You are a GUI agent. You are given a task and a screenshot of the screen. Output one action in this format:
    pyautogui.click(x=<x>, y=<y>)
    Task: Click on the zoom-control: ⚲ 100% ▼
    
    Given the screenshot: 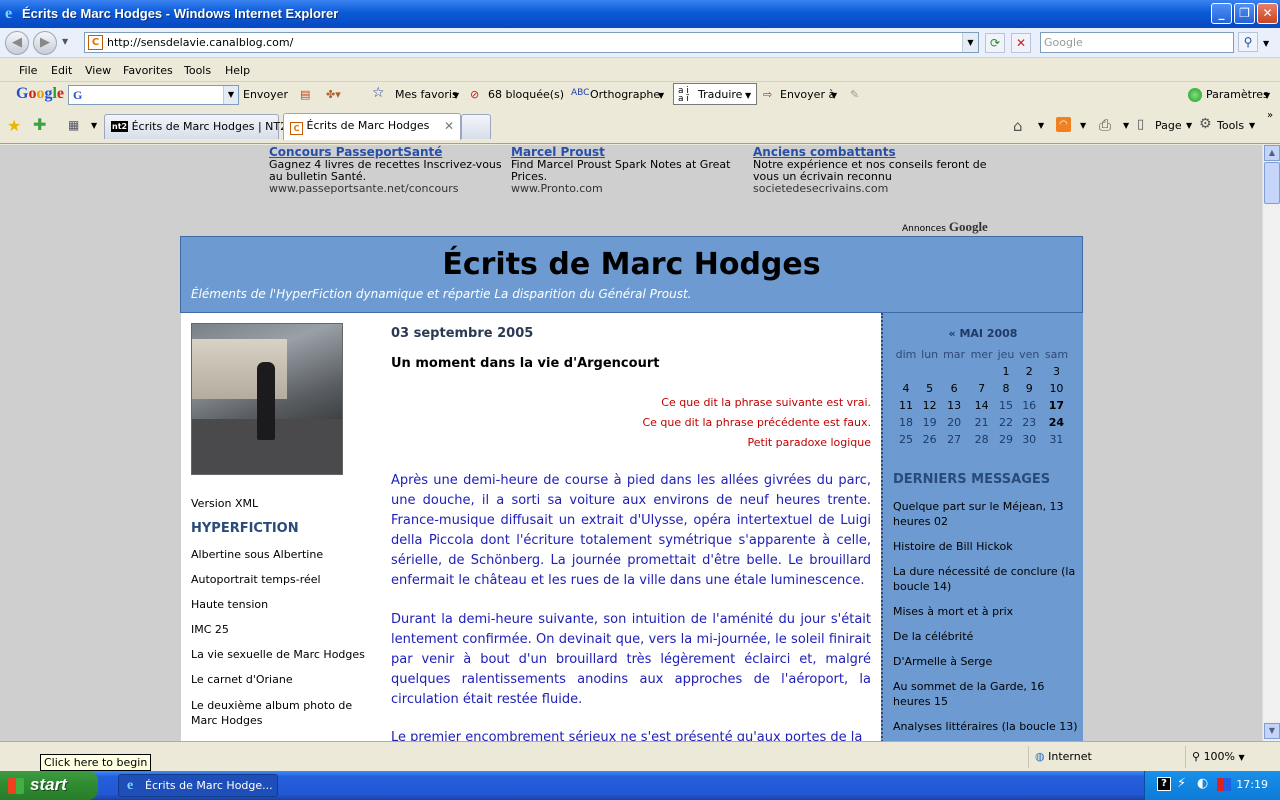 What is the action you would take?
    pyautogui.click(x=1232, y=757)
    